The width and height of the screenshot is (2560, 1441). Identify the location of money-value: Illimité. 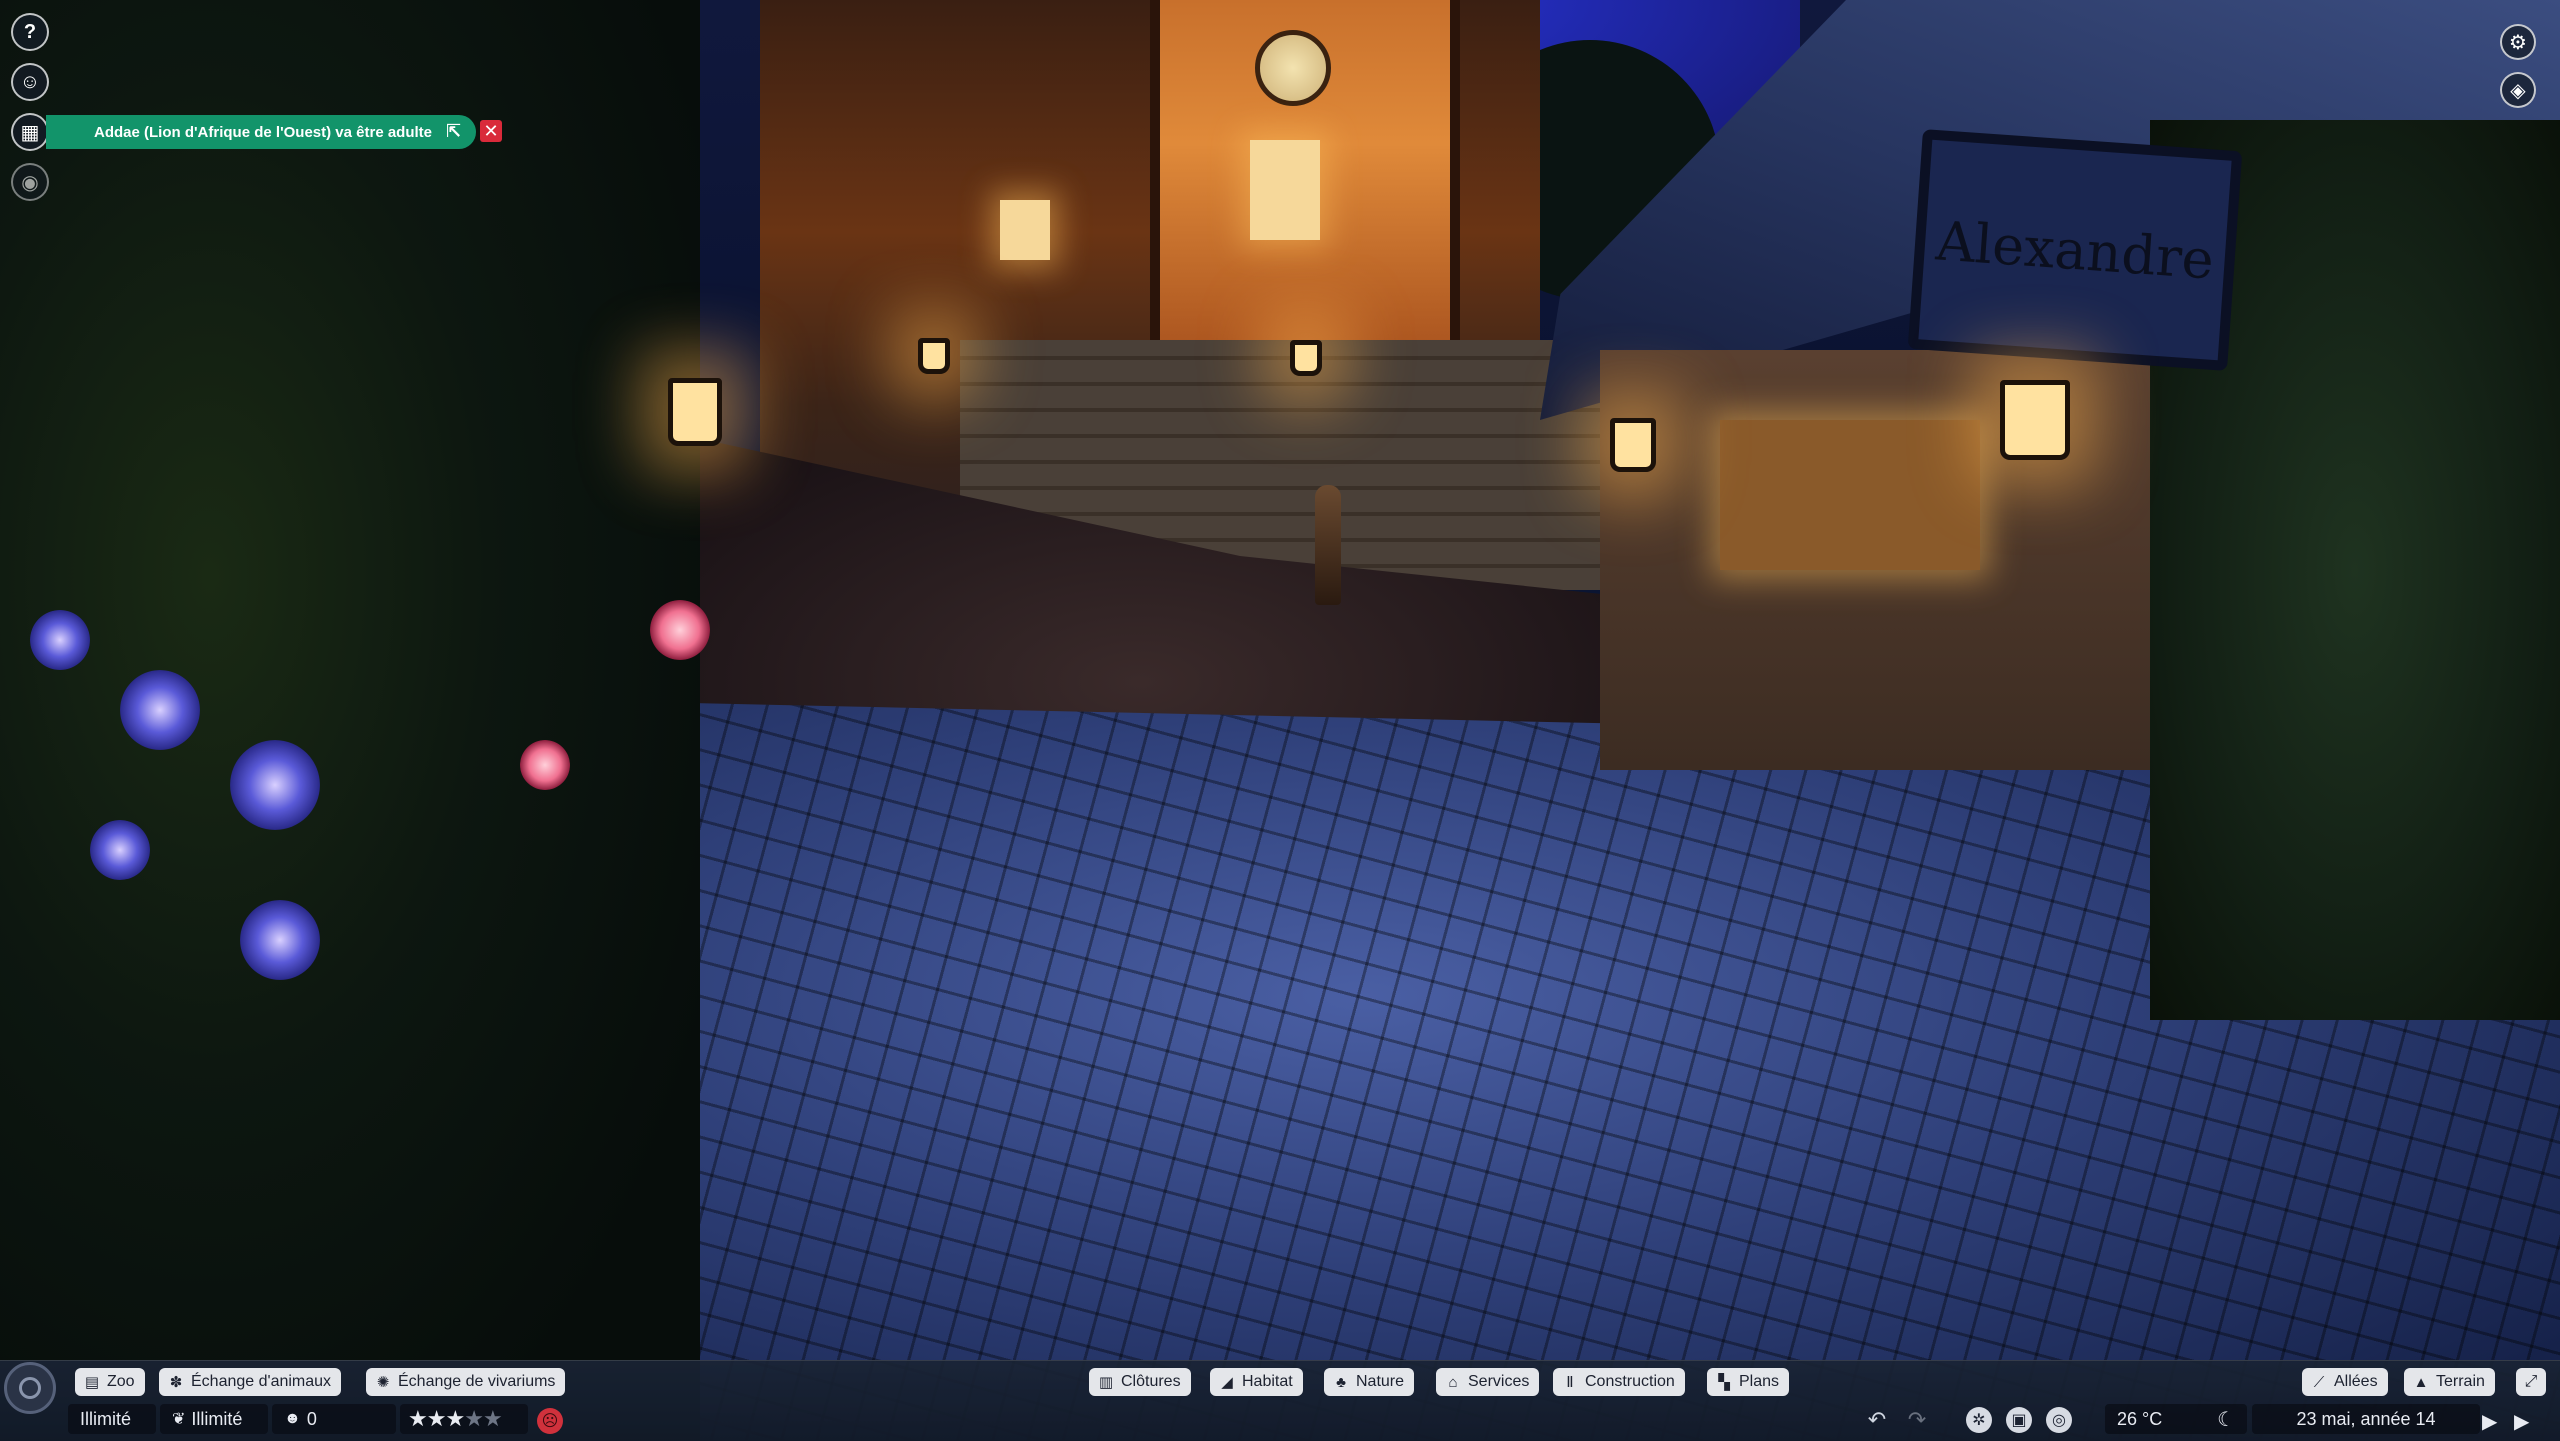
(106, 1418).